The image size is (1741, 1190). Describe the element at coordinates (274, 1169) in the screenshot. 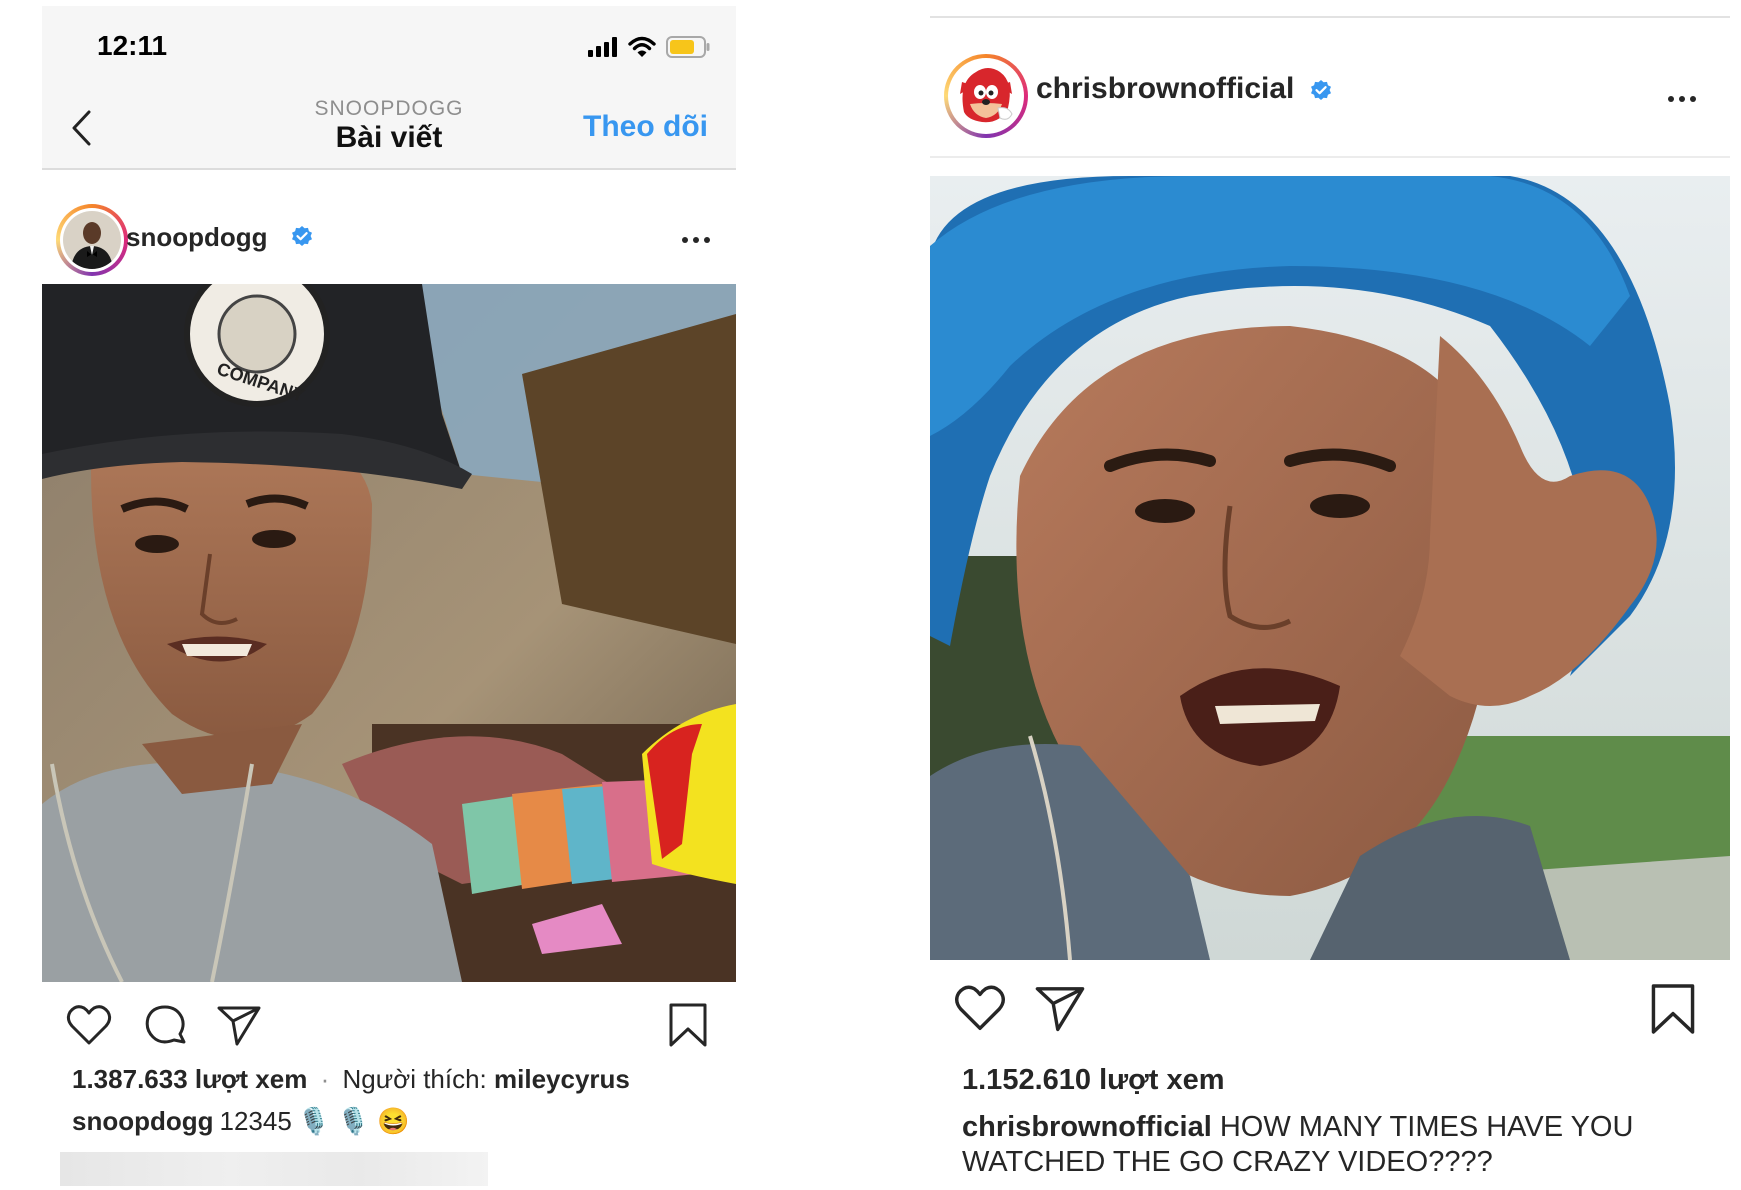

I see `blurred-comment-placeholder` at that location.